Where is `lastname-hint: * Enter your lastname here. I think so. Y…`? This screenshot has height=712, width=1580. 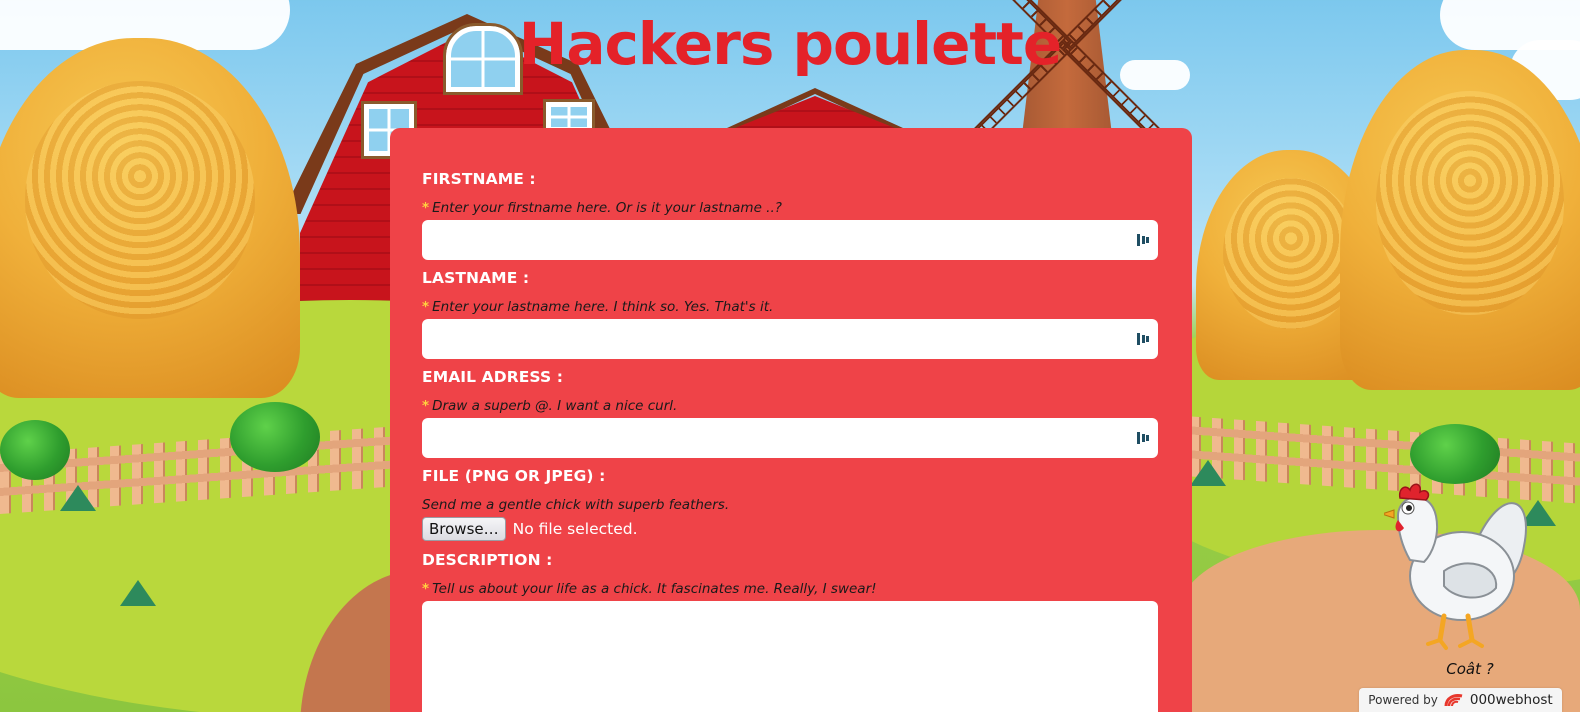
lastname-hint: * Enter your lastname here. I think so. Y… is located at coordinates (791, 308).